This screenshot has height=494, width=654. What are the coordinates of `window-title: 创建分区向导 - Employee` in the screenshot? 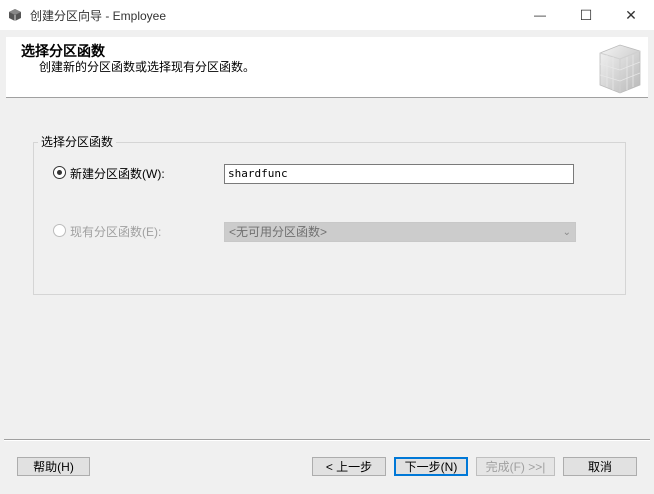 It's located at (98, 16).